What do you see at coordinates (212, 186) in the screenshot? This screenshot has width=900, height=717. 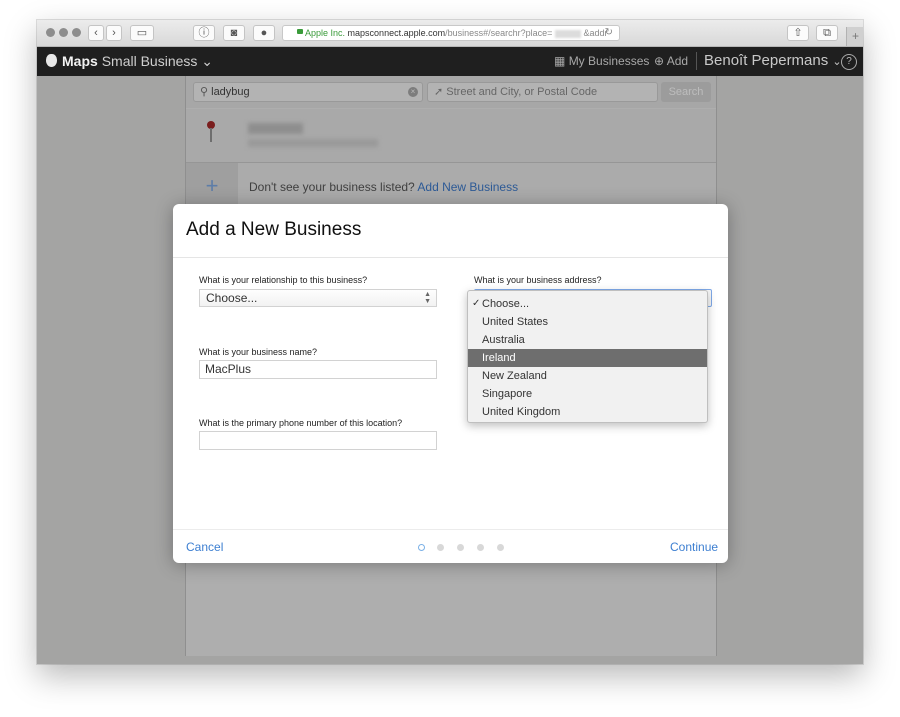 I see `plus-icon: +` at bounding box center [212, 186].